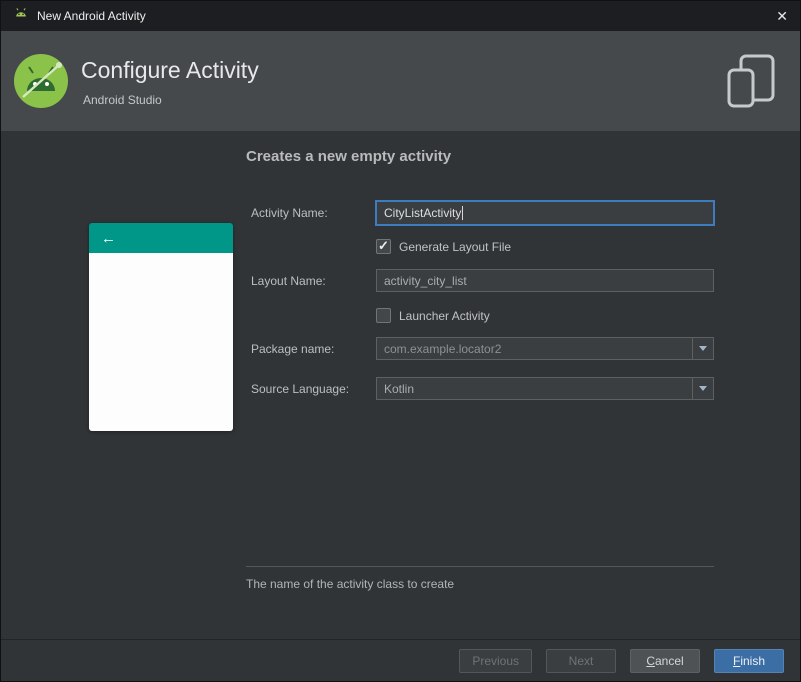  I want to click on source-language-value: Kotlin, so click(399, 388).